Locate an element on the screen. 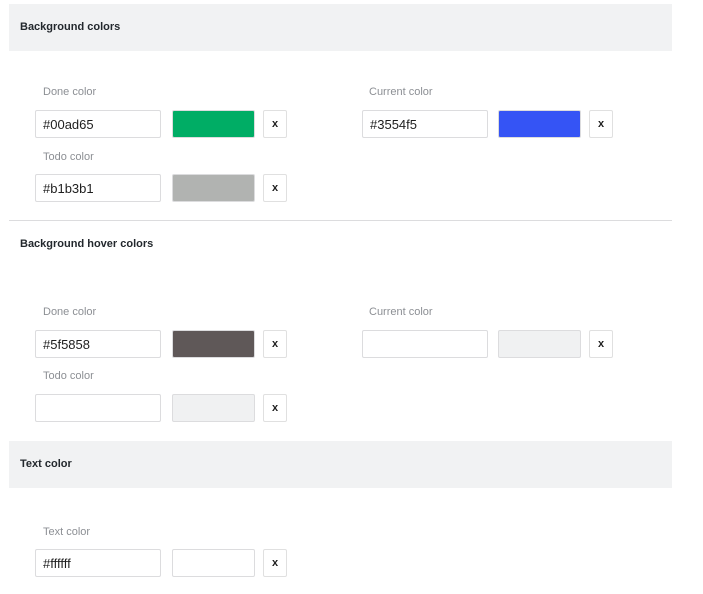  hover-current-clear-button: x is located at coordinates (601, 344).